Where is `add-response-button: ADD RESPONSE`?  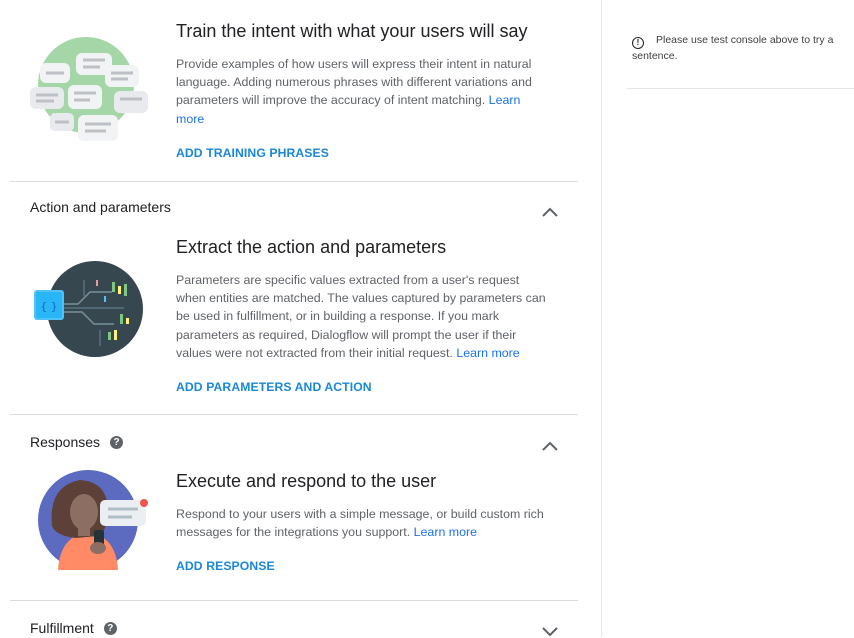
add-response-button: ADD RESPONSE is located at coordinates (225, 566).